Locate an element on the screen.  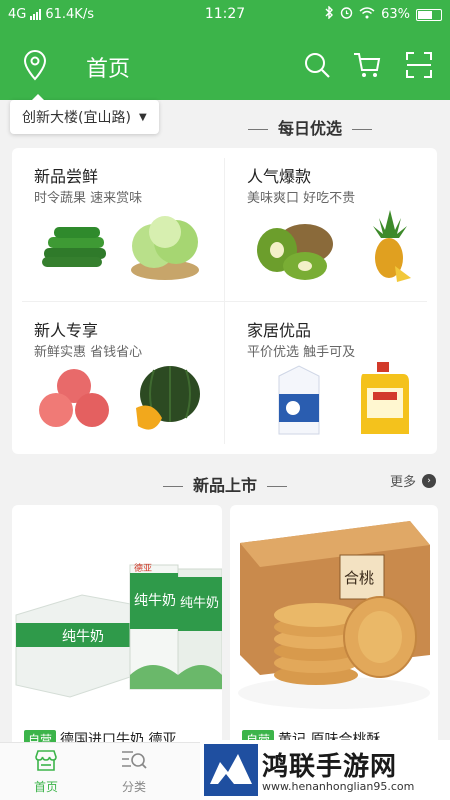
nav-bar: 首页 is located at coordinates (225, 66).